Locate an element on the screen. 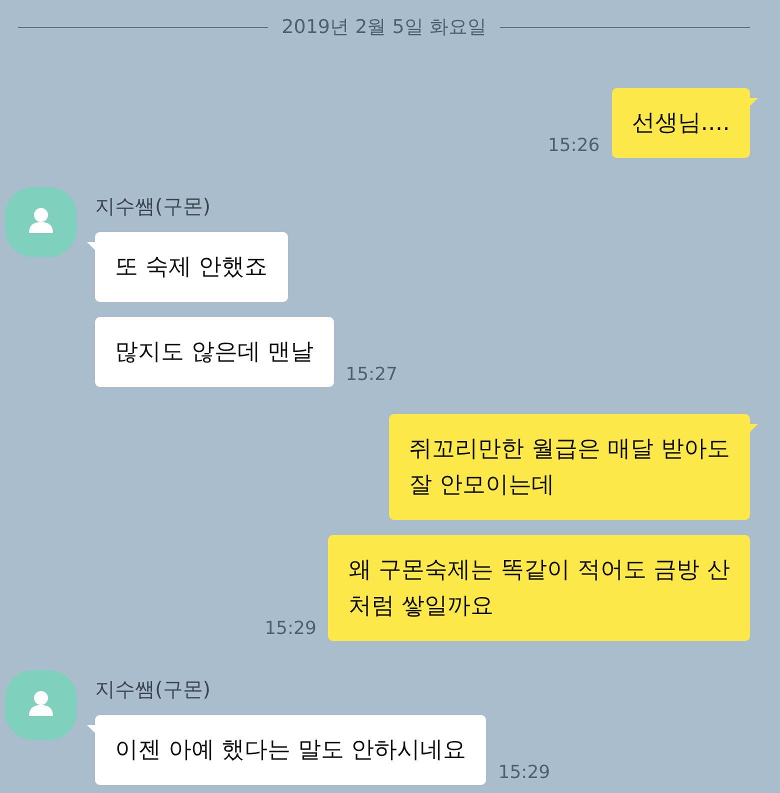 This screenshot has width=780, height=793. message-bubble: 이젠 아예 했다는 말도 안하시네요 is located at coordinates (290, 750).